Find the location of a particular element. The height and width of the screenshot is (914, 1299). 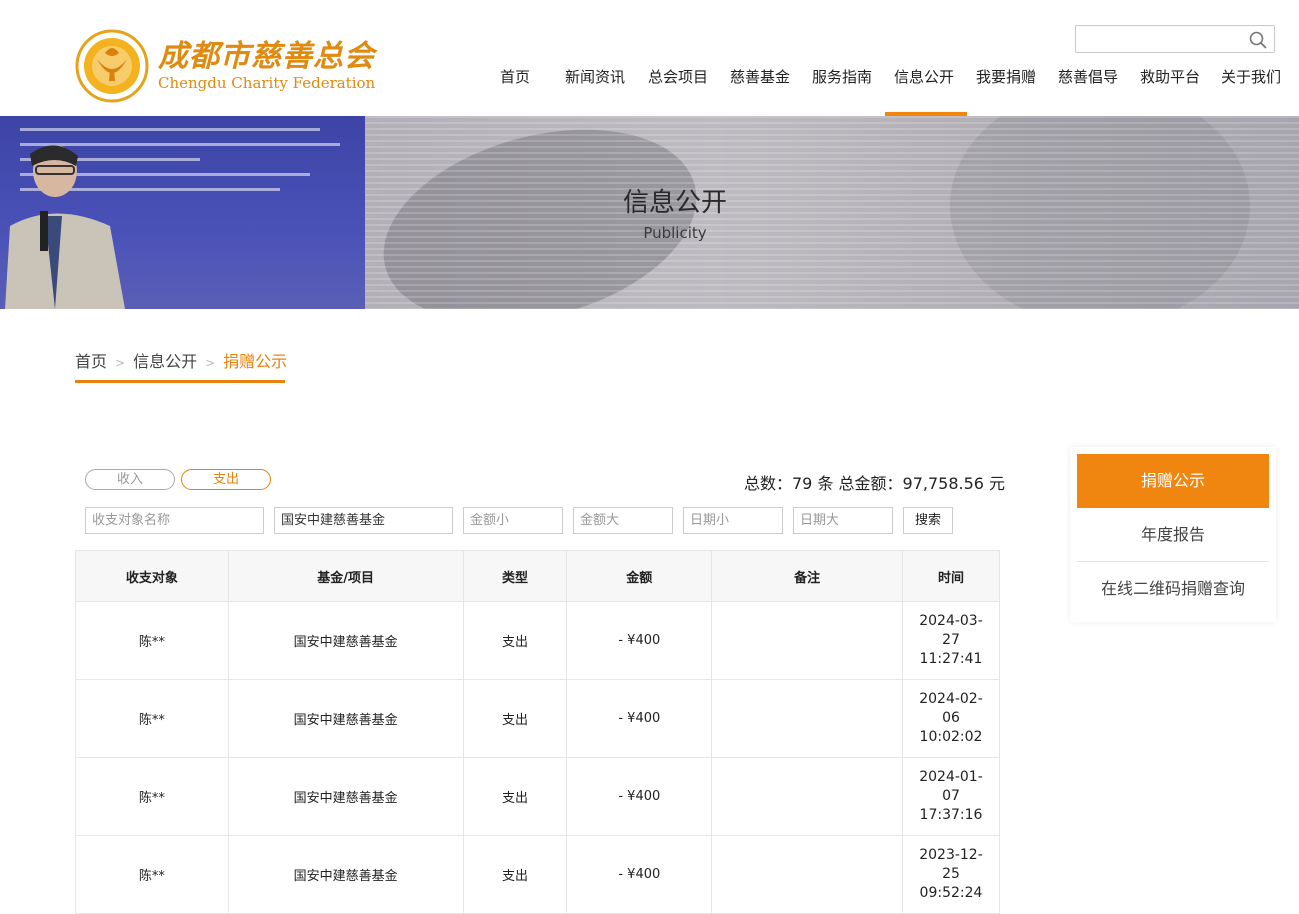

time-date-part: 2023-12- is located at coordinates (951, 855).